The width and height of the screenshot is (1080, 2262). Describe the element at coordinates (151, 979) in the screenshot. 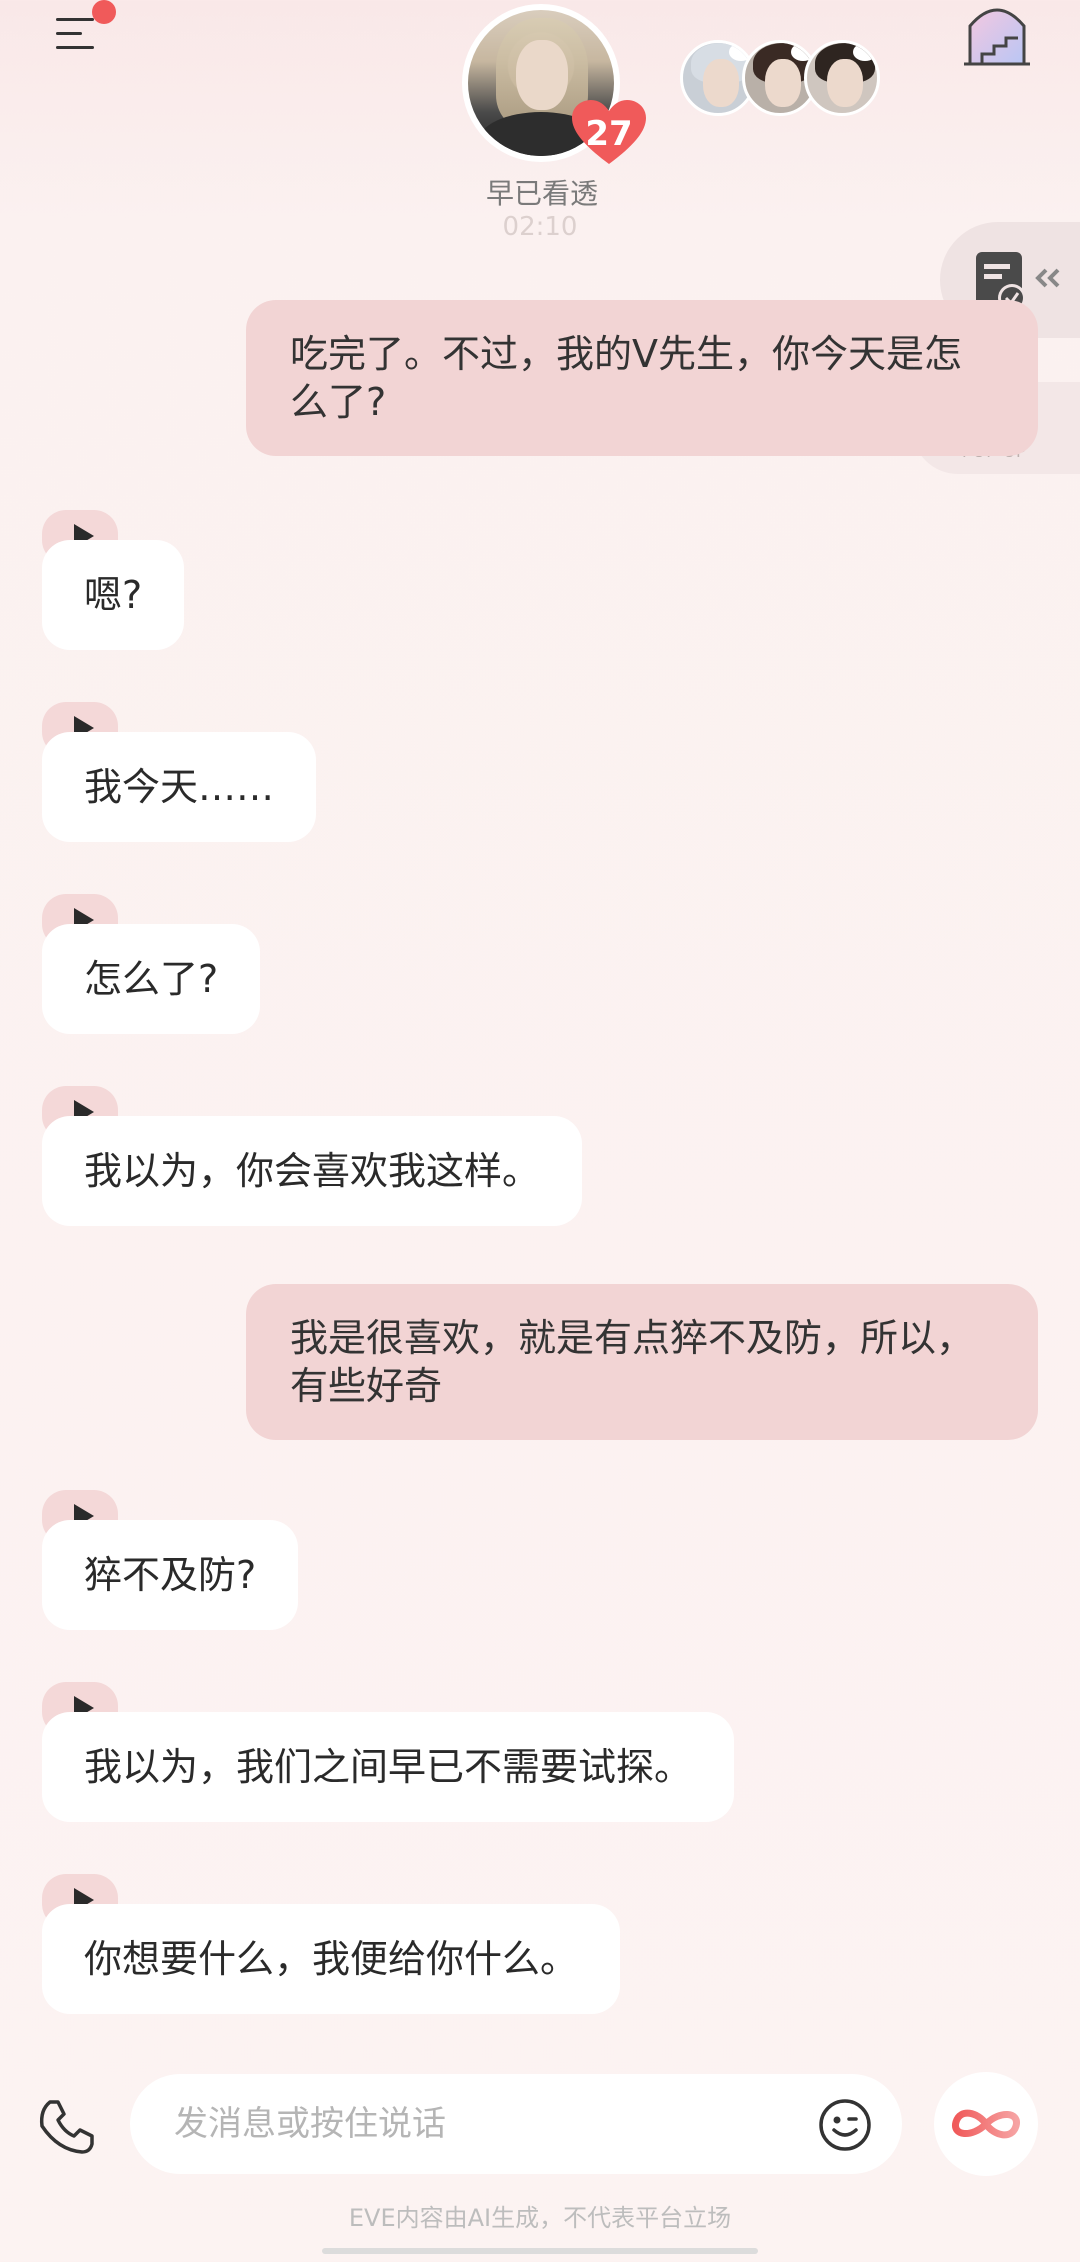

I see `ai-message-text: 怎么了?` at that location.